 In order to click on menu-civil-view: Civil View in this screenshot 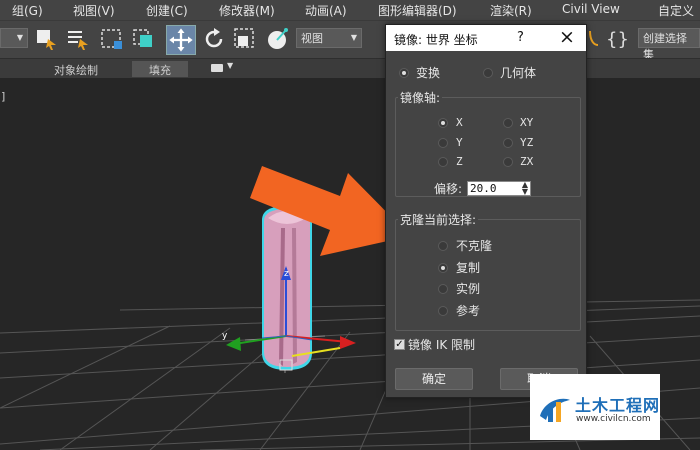, I will do `click(591, 9)`.